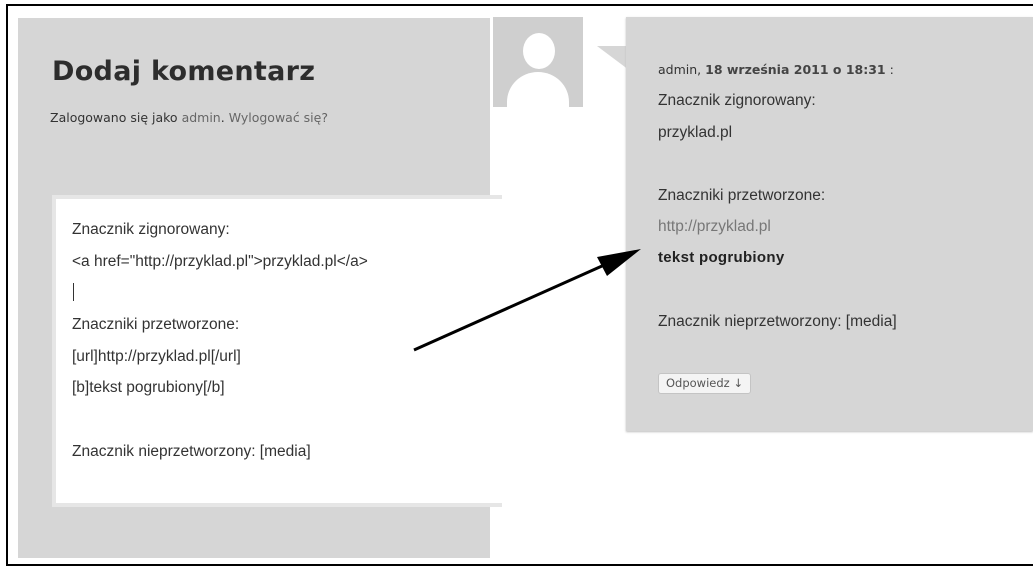 This screenshot has height=568, width=1033. What do you see at coordinates (191, 451) in the screenshot?
I see `textarea-line: Znacznik nieprzetworzony: [media]` at bounding box center [191, 451].